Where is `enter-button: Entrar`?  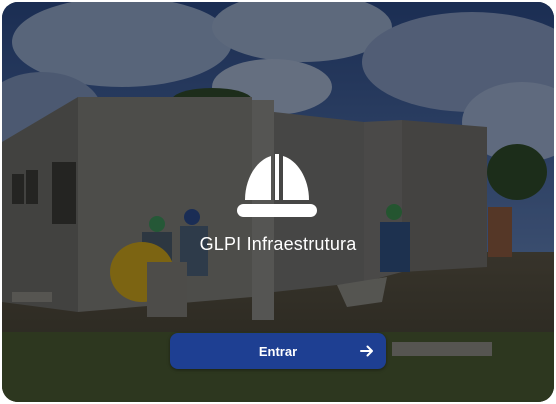
enter-button: Entrar is located at coordinates (278, 351).